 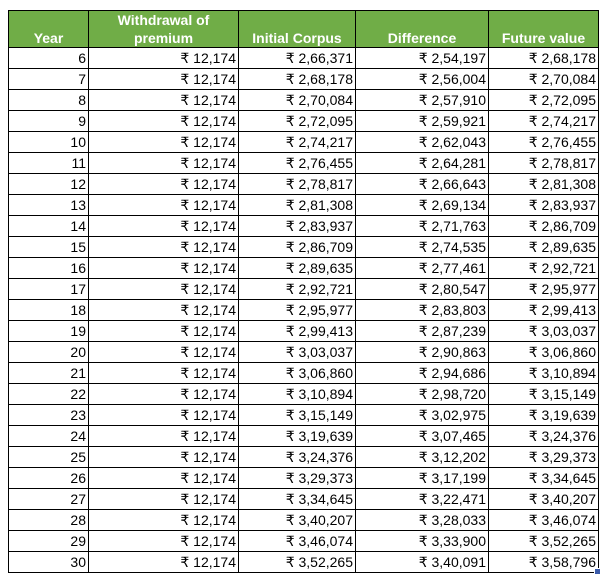 I want to click on initial-corpus-cell: ₹ 3,03,037, so click(x=297, y=352).